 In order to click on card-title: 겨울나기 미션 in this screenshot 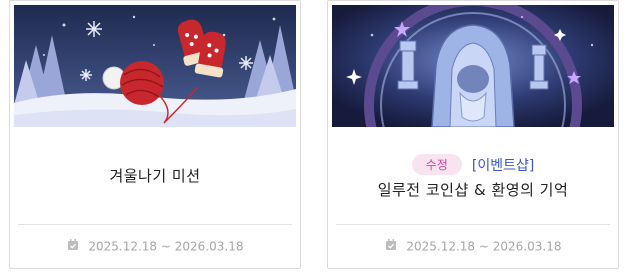, I will do `click(155, 175)`.